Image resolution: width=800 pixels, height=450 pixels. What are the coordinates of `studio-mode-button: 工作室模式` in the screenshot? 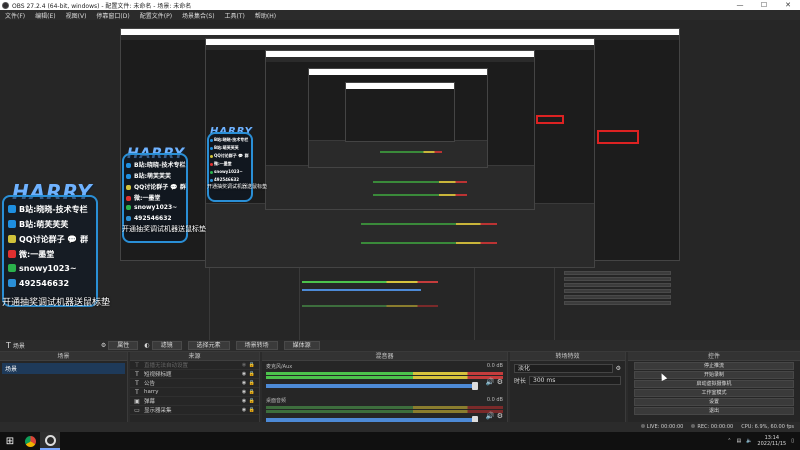 It's located at (714, 393).